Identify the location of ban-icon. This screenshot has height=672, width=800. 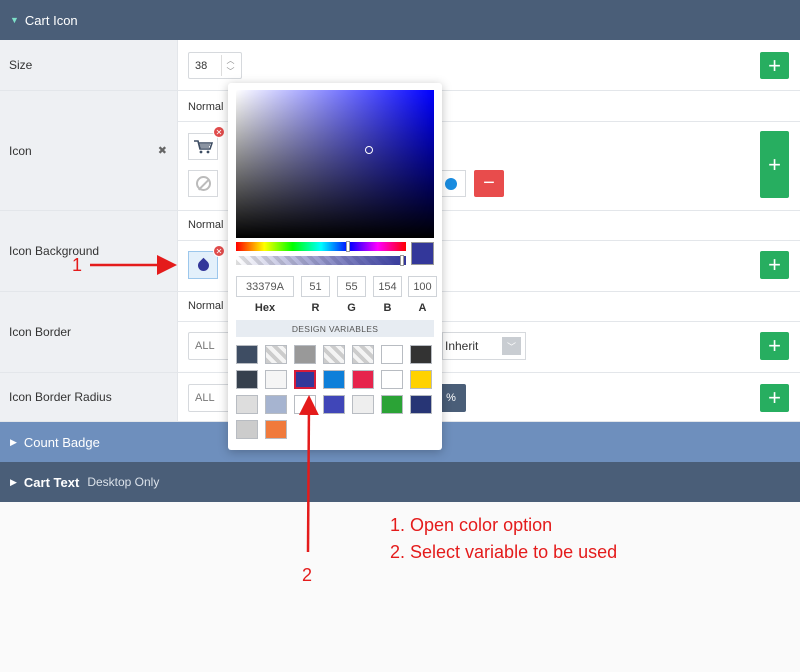
(203, 183).